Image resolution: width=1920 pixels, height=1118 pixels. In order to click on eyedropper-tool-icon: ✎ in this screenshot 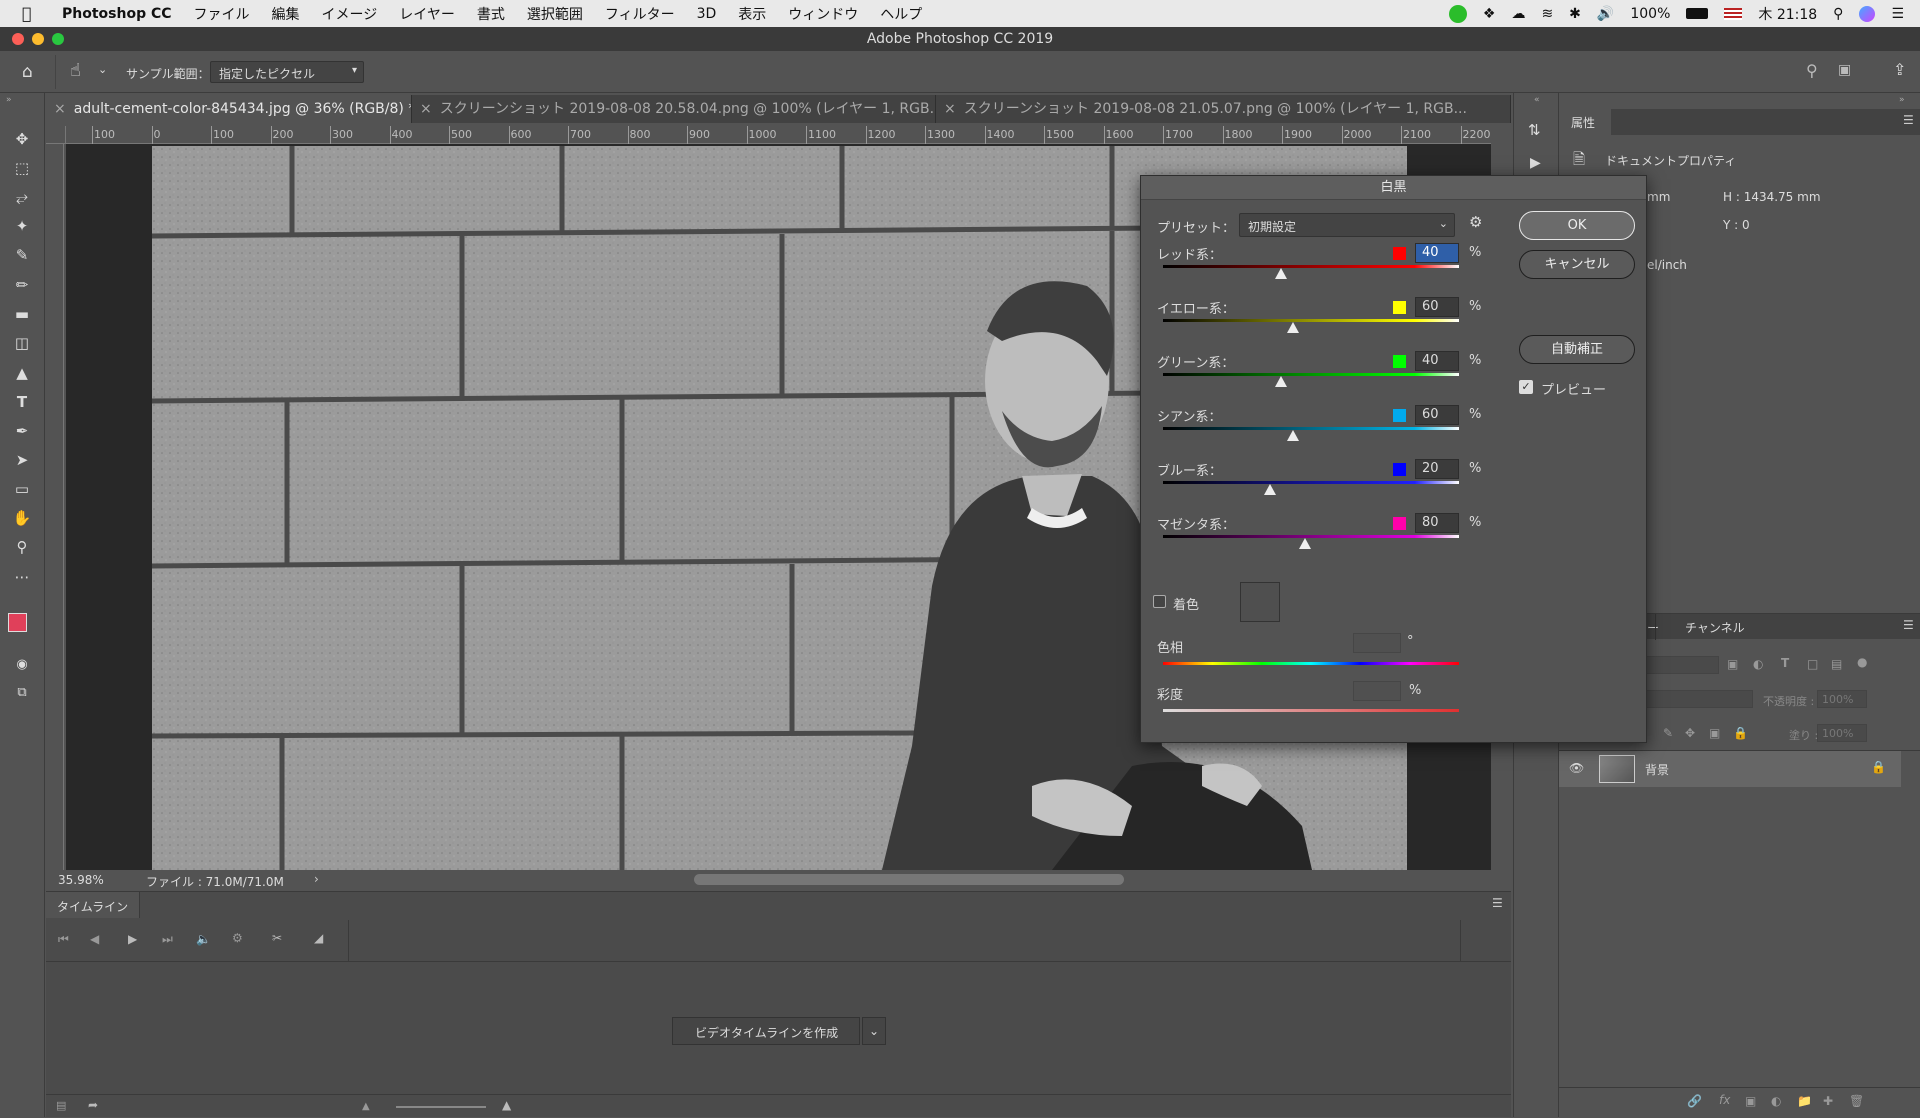, I will do `click(22, 255)`.